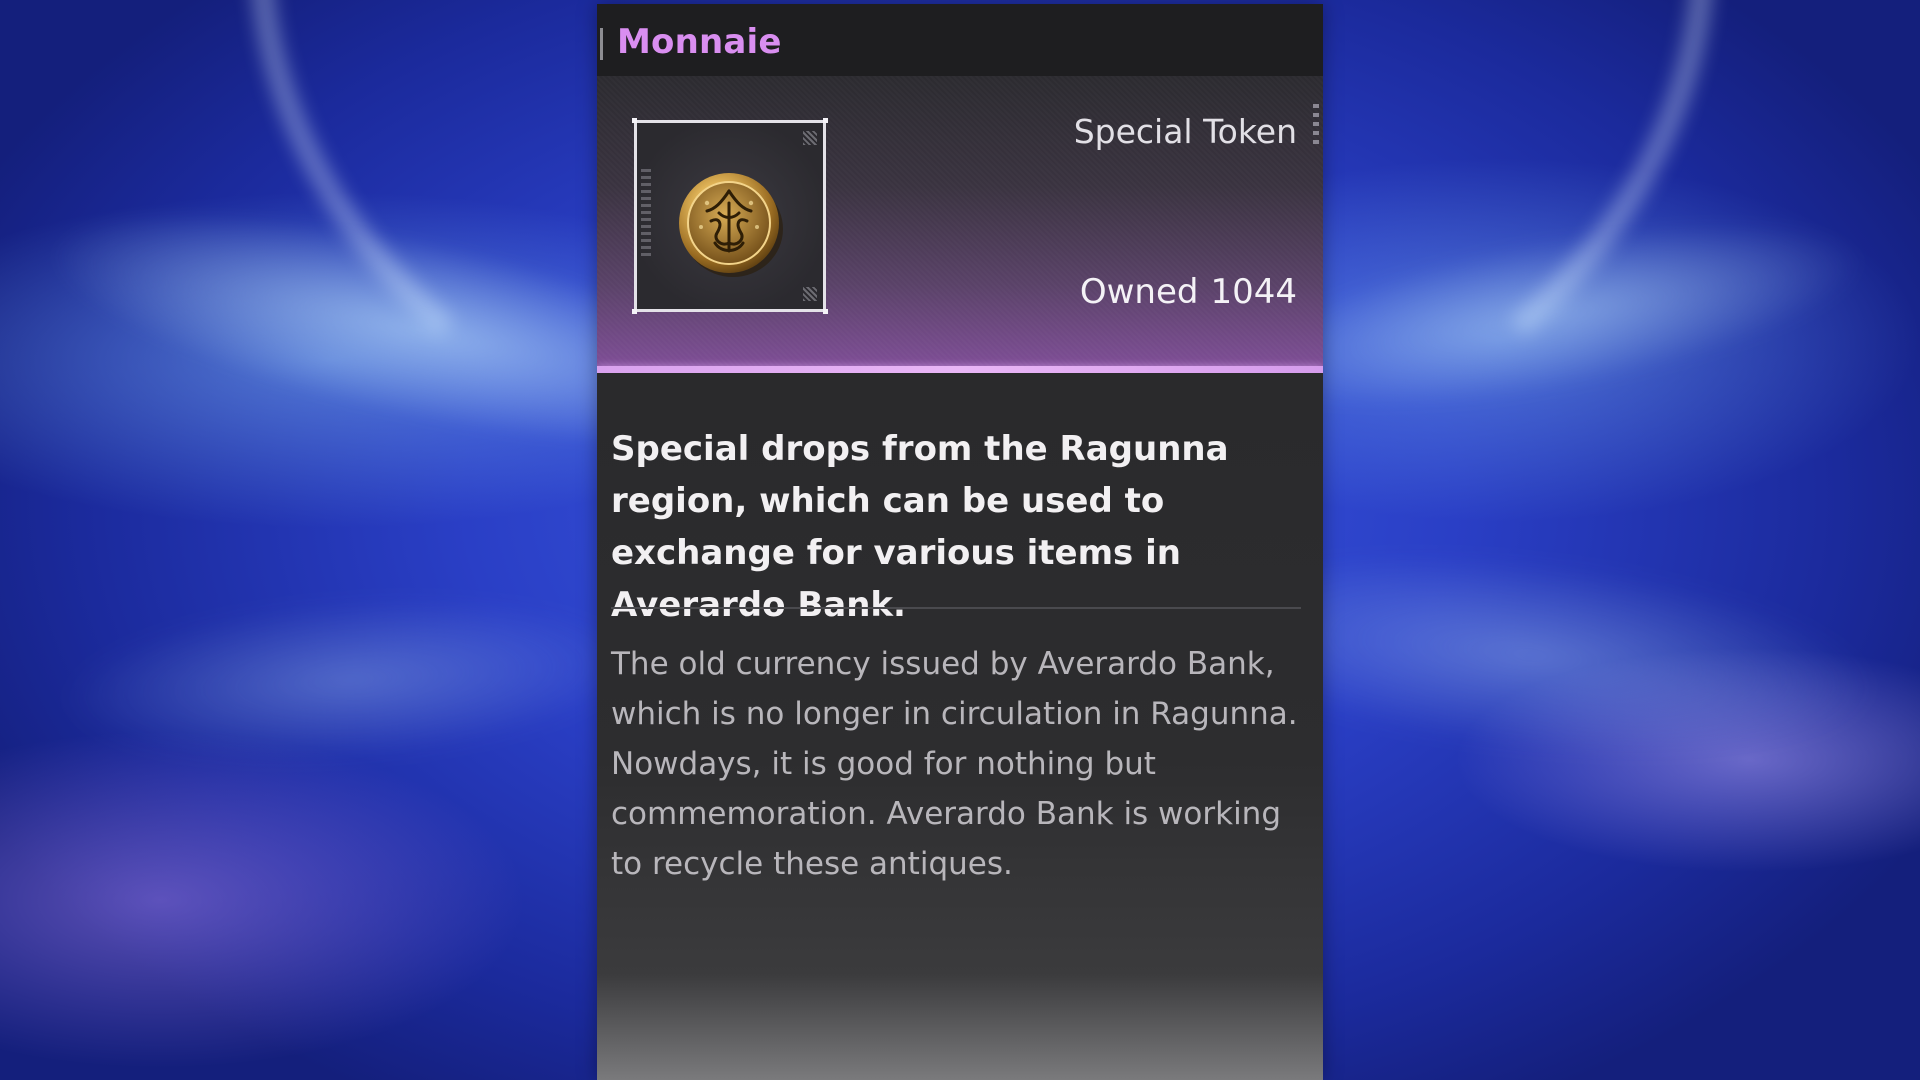 This screenshot has height=1080, width=1920. I want to click on owned-count: 1044, so click(1253, 292).